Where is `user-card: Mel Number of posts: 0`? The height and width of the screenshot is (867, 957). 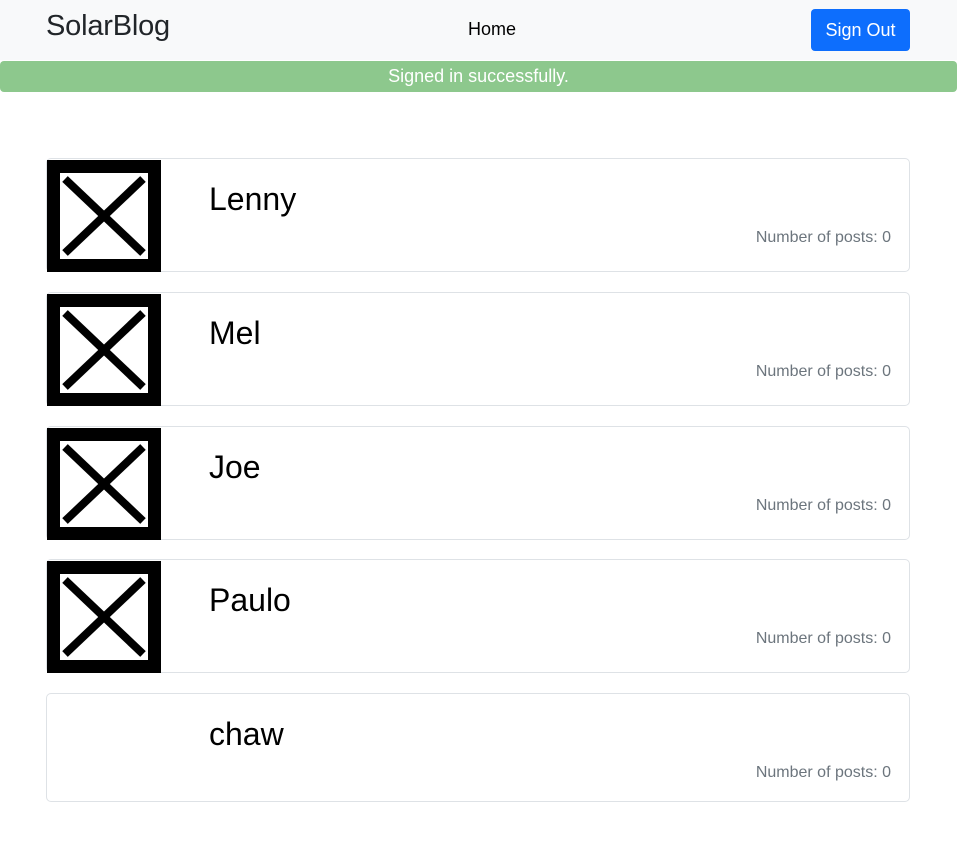
user-card: Mel Number of posts: 0 is located at coordinates (478, 349).